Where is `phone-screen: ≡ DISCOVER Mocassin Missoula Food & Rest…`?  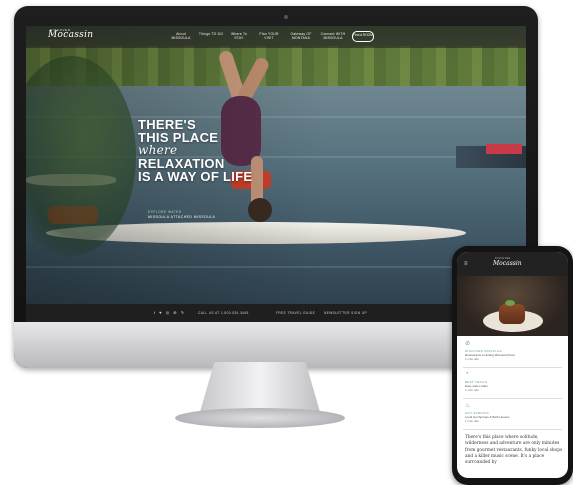
phone-screen: ≡ DISCOVER Mocassin Missoula Food & Rest… is located at coordinates (512, 365).